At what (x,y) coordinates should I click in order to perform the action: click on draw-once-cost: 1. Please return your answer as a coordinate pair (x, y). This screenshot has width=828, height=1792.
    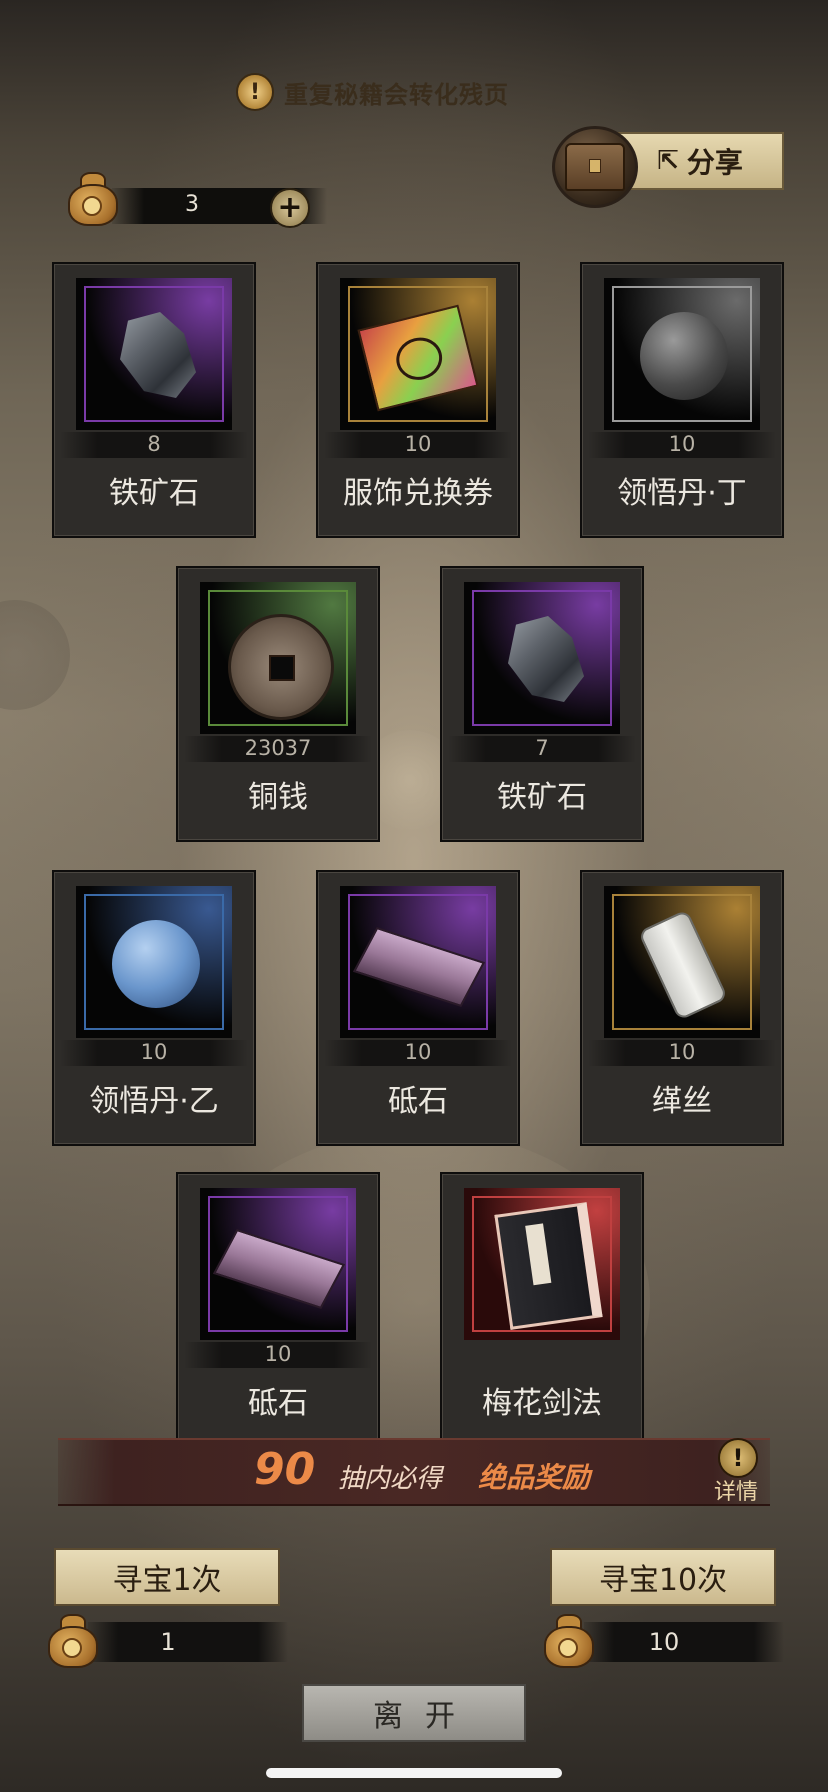
    Looking at the image, I should click on (169, 1639).